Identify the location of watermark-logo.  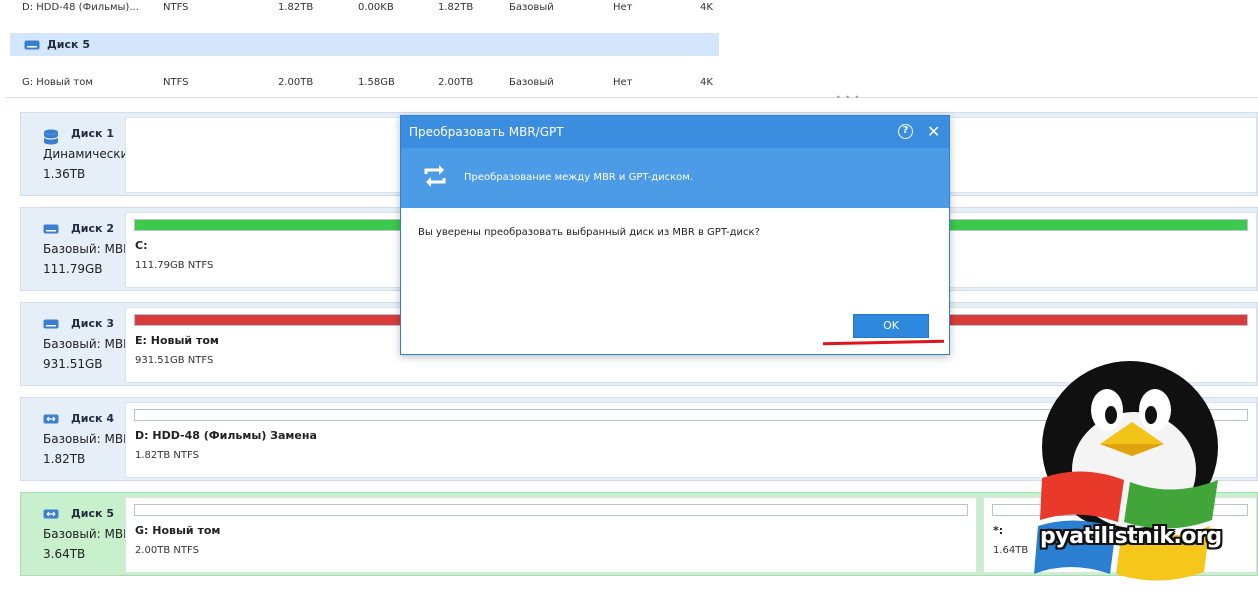
(1140, 470).